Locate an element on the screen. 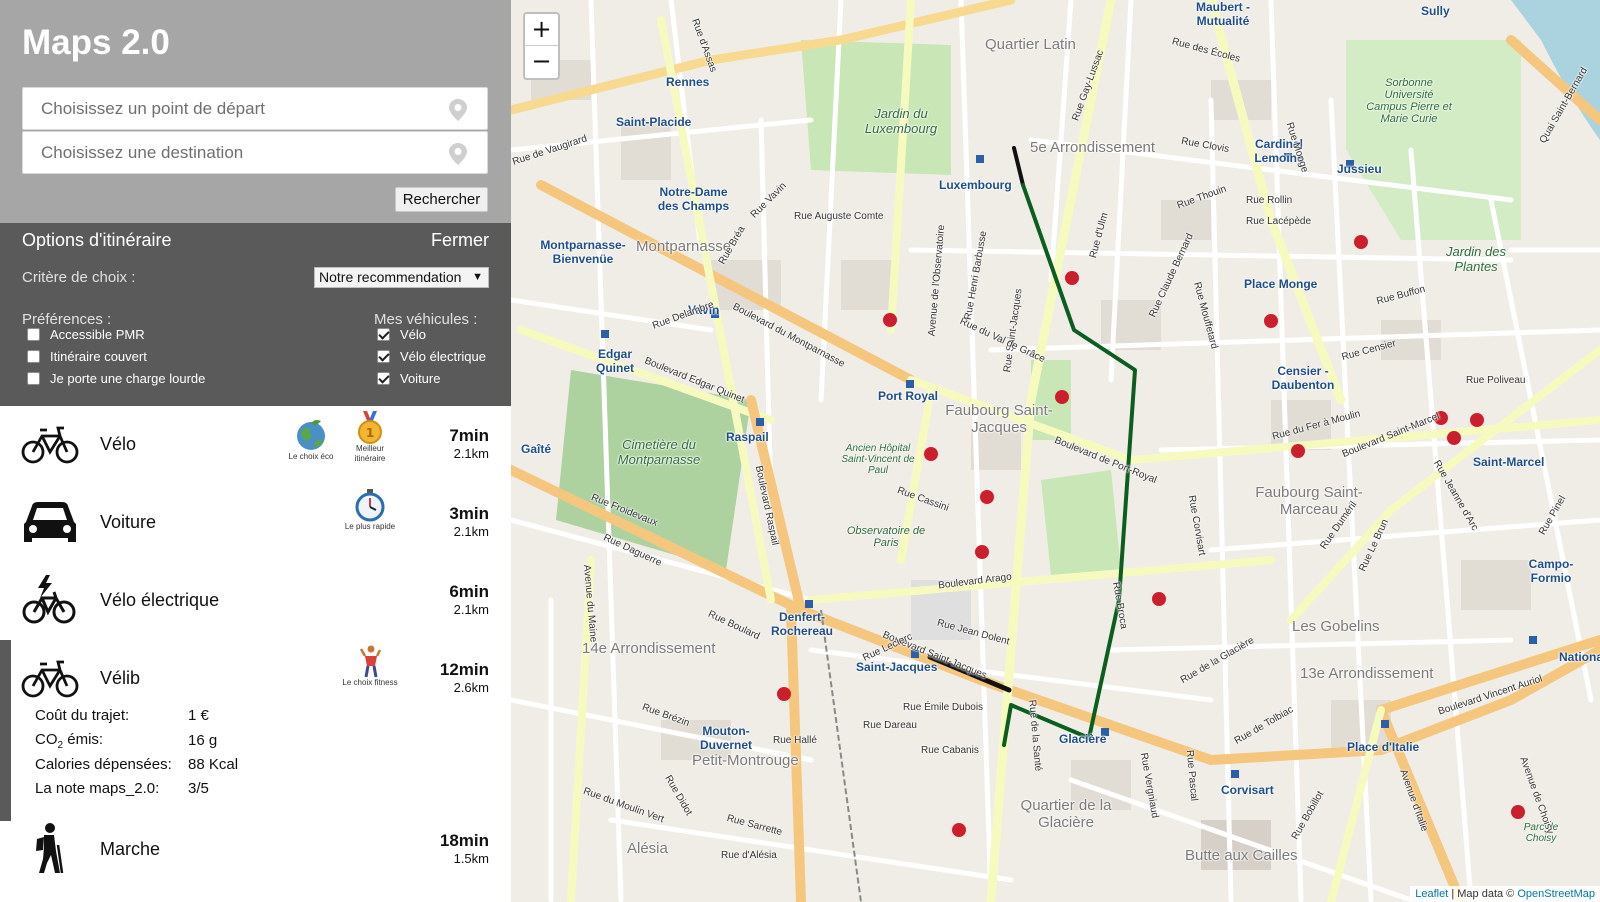  street-label: Rue Dareau is located at coordinates (890, 725).